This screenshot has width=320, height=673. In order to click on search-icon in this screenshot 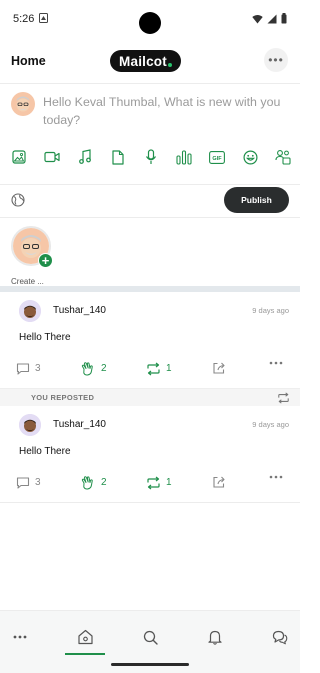, I will do `click(150, 637)`.